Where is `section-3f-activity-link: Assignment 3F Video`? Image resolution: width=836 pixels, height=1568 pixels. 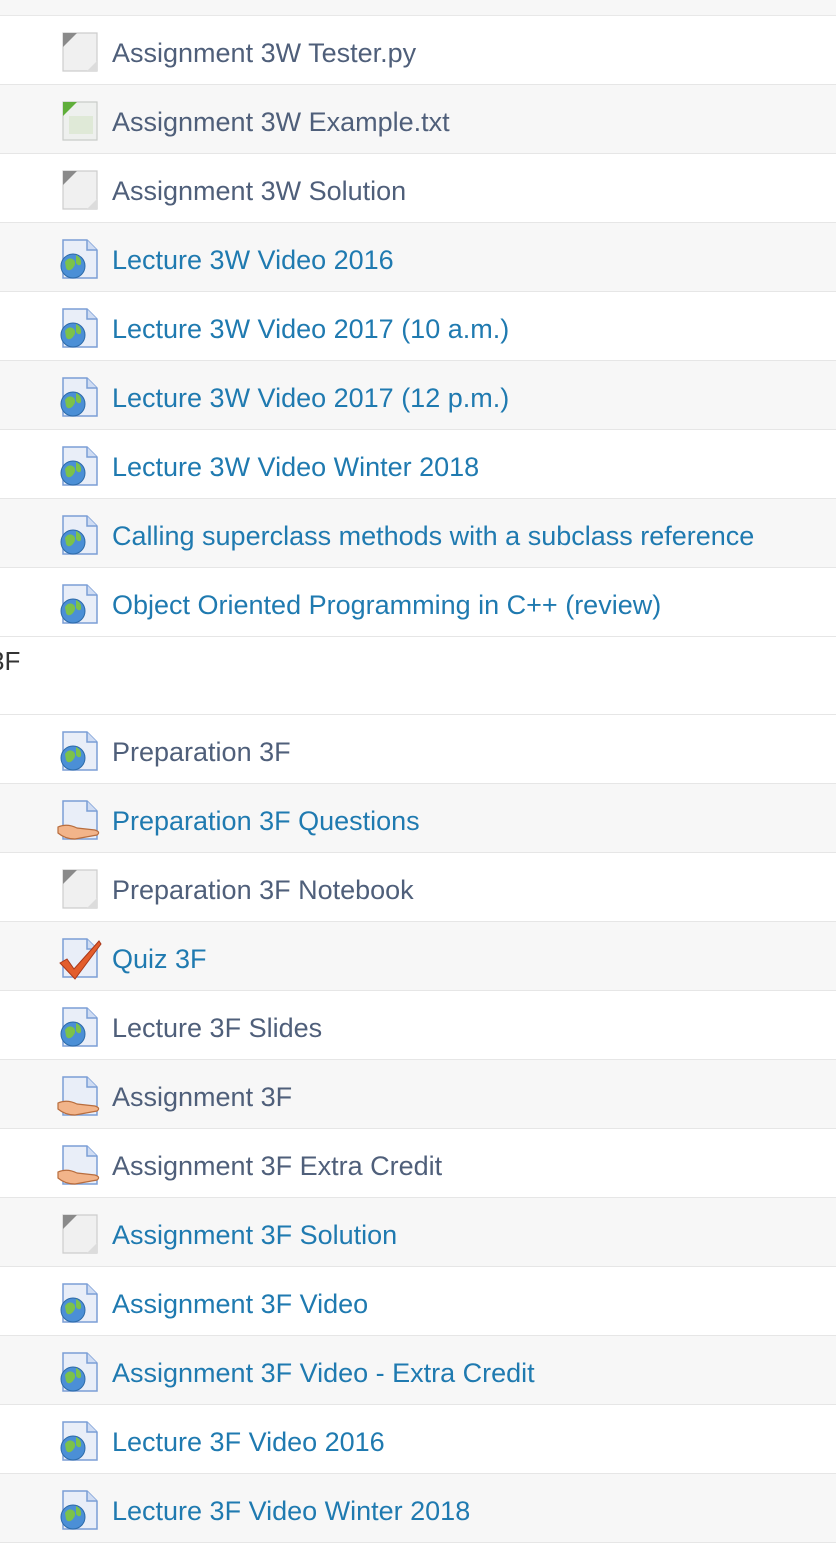 section-3f-activity-link: Assignment 3F Video is located at coordinates (240, 1301).